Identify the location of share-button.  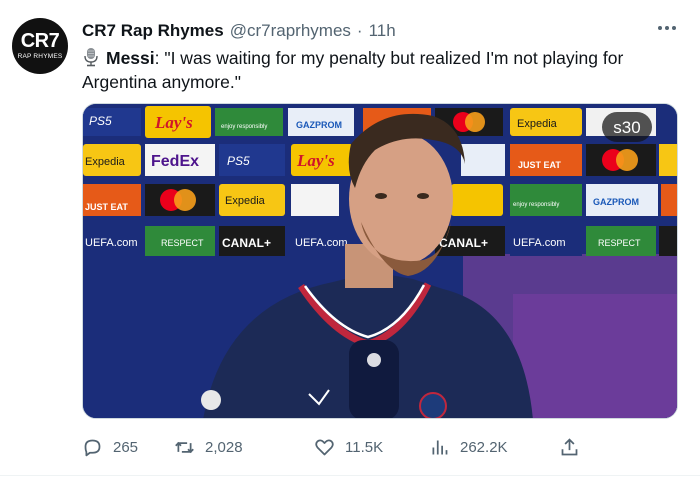
(569, 447).